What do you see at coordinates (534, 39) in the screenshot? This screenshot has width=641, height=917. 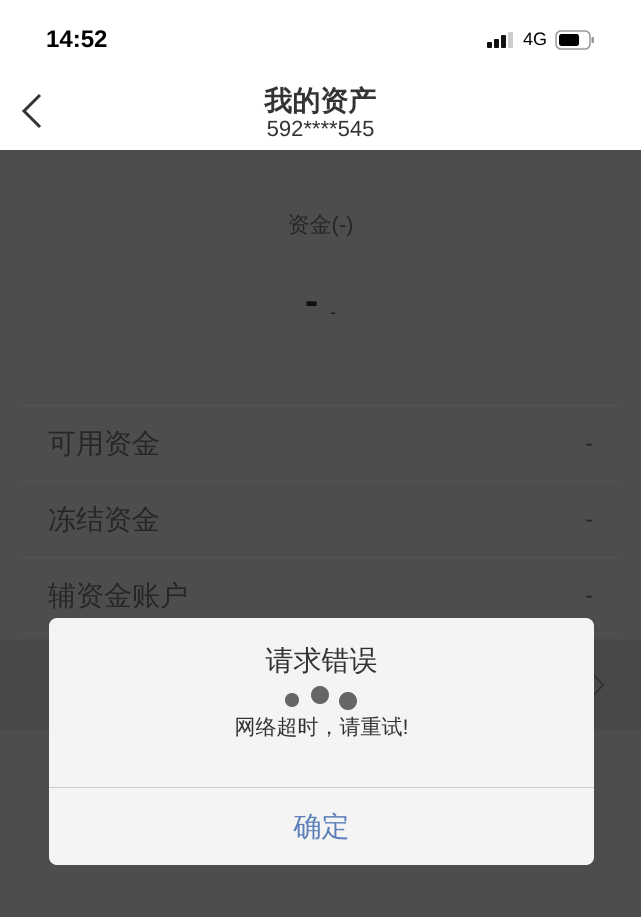 I see `network-label: 4G` at bounding box center [534, 39].